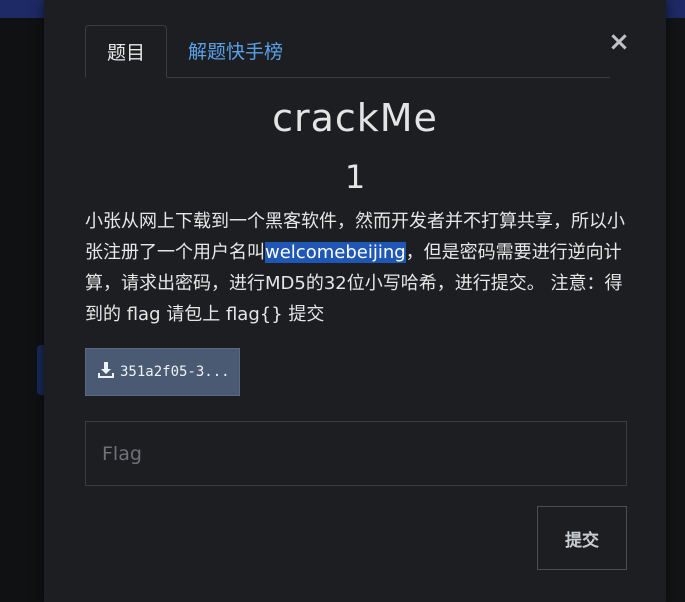 The height and width of the screenshot is (602, 685). Describe the element at coordinates (675, 301) in the screenshot. I see `background-right-panel` at that location.